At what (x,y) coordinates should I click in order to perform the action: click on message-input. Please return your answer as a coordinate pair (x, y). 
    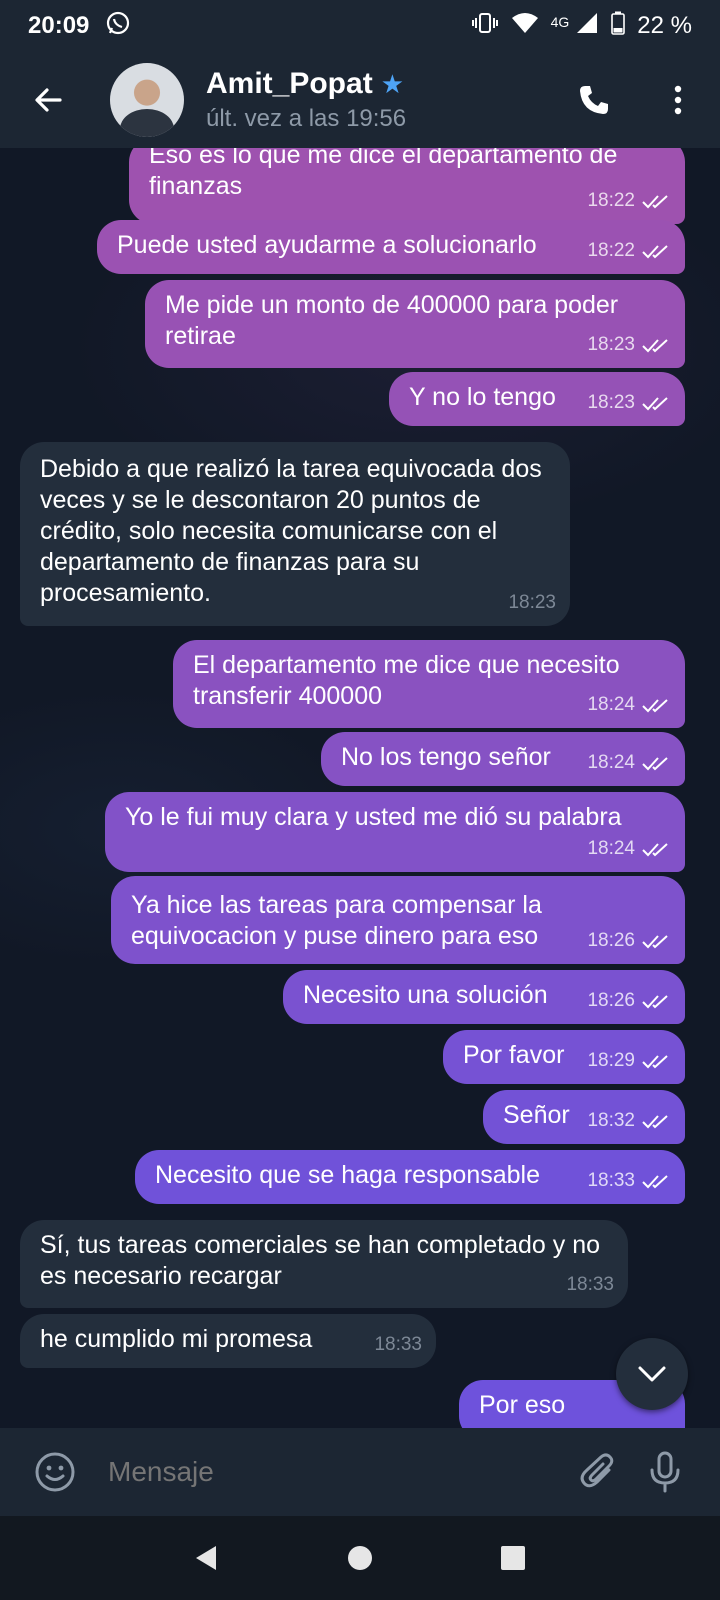
    Looking at the image, I should click on (337, 1472).